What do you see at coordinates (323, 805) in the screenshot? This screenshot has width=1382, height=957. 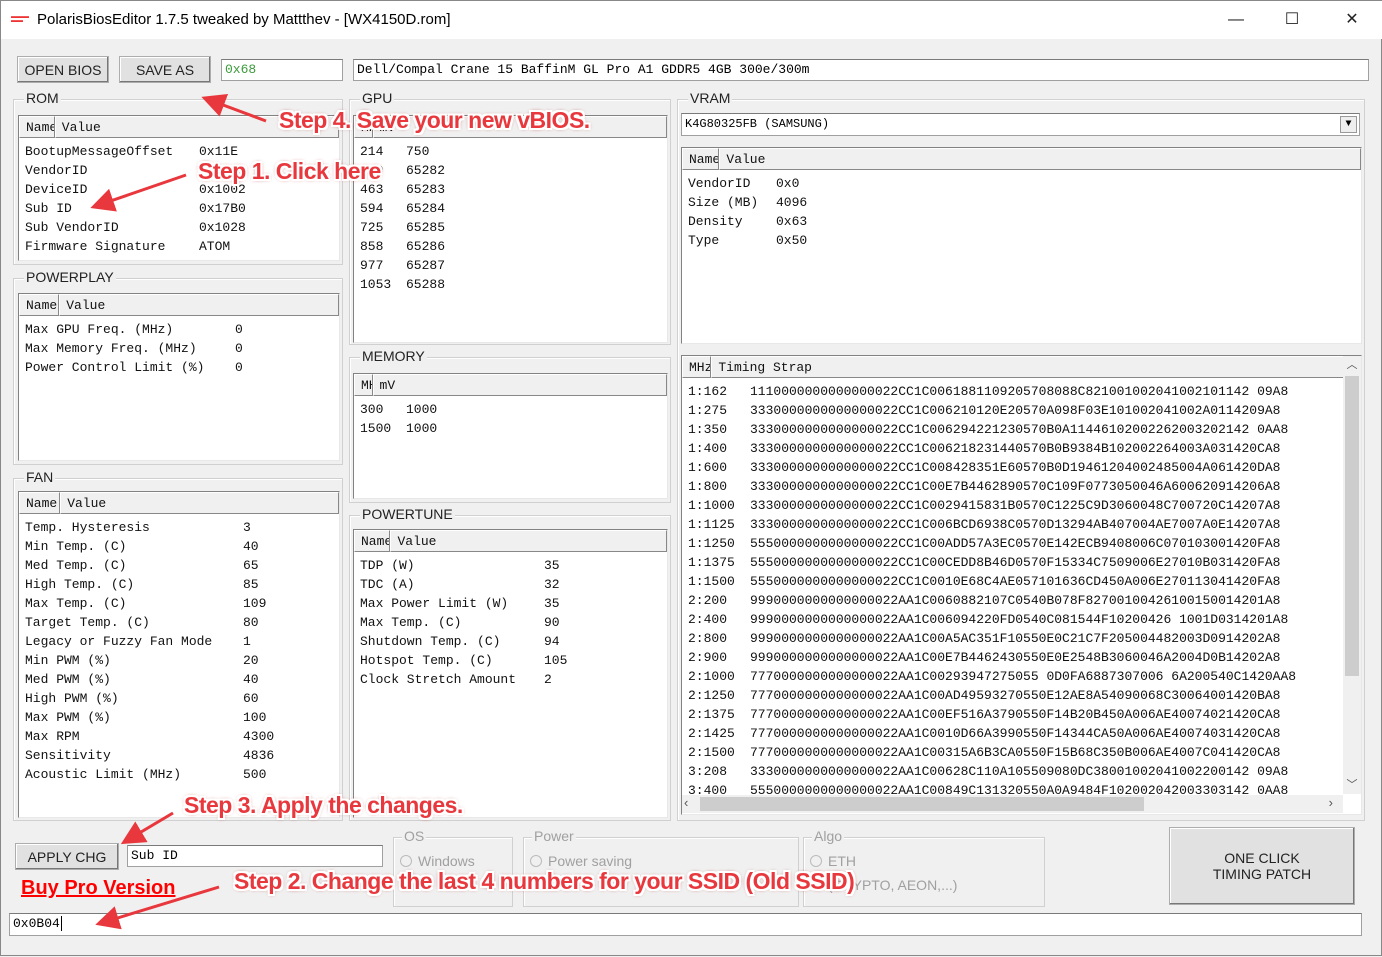 I see `step3-annotation: Step 3. Apply the changes.` at bounding box center [323, 805].